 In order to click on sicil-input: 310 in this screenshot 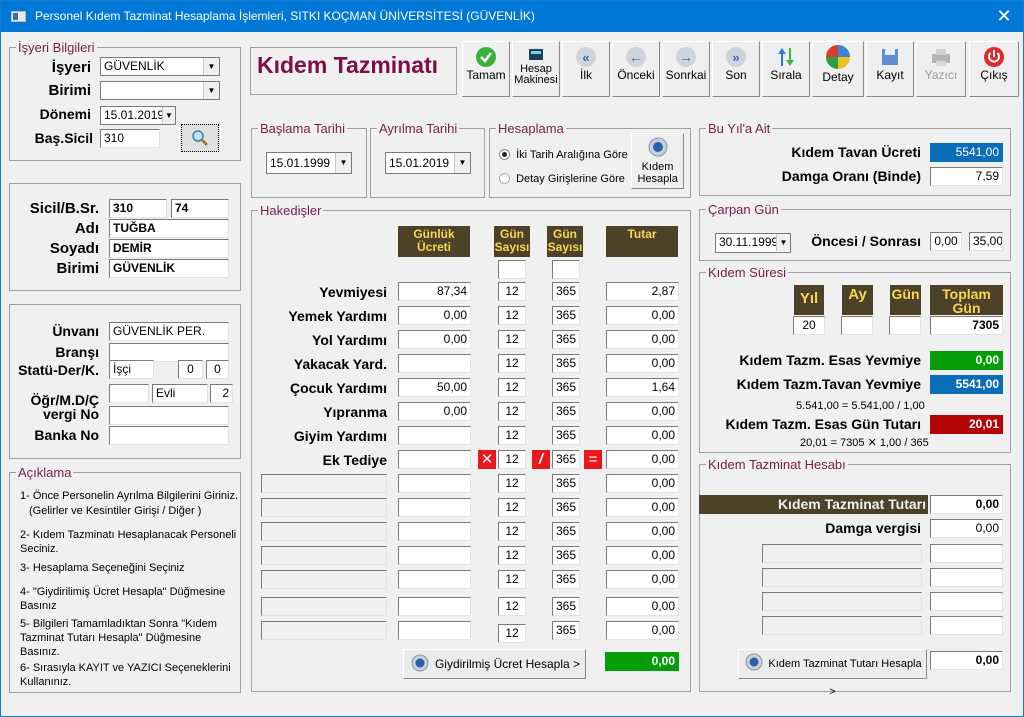, I will do `click(138, 208)`.